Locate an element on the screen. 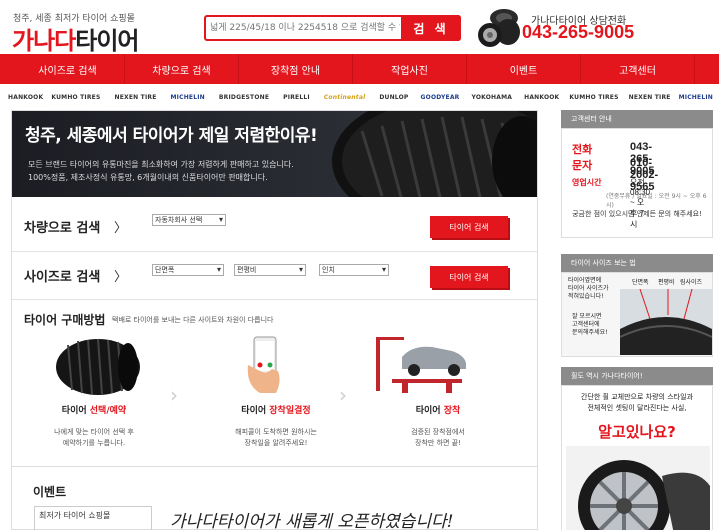  size-rim-label: 림사이즈 is located at coordinates (691, 282).